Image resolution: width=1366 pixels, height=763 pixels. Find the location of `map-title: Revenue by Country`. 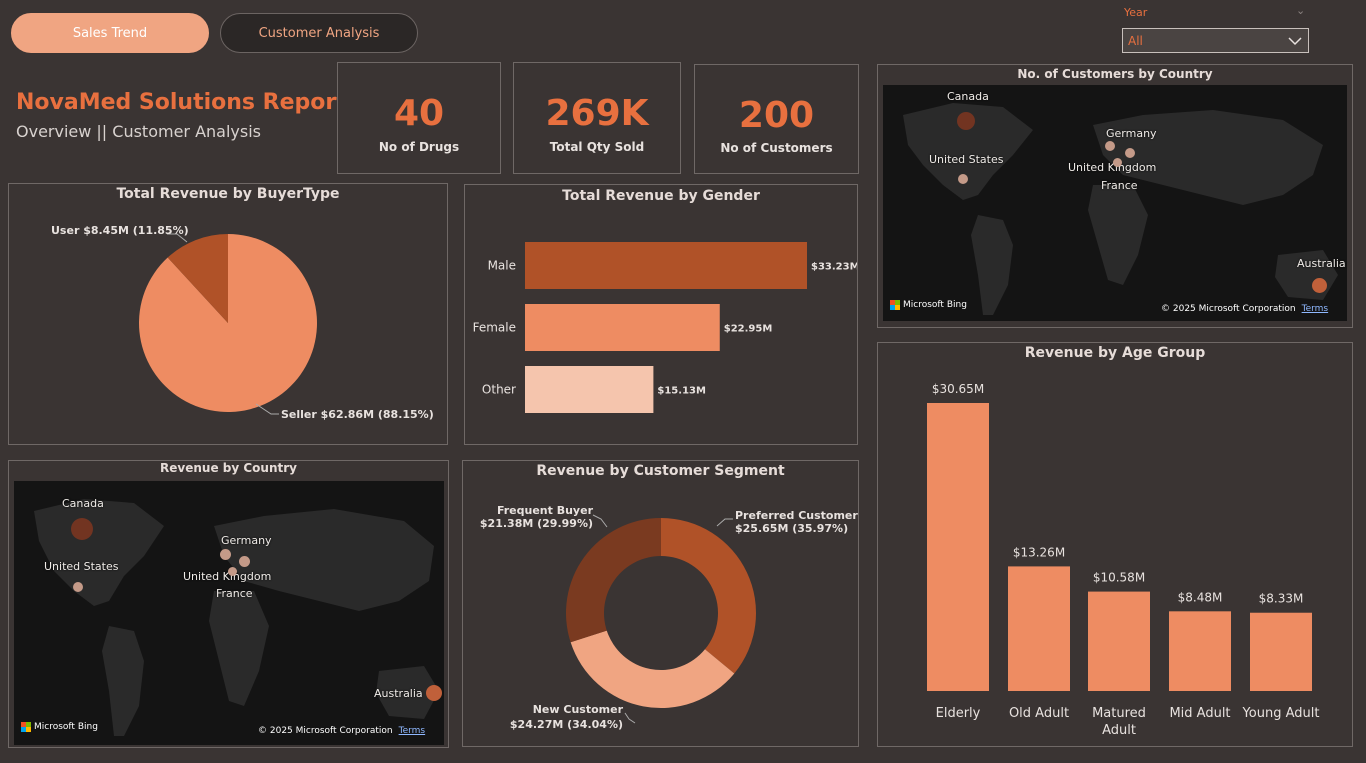

map-title: Revenue by Country is located at coordinates (228, 468).